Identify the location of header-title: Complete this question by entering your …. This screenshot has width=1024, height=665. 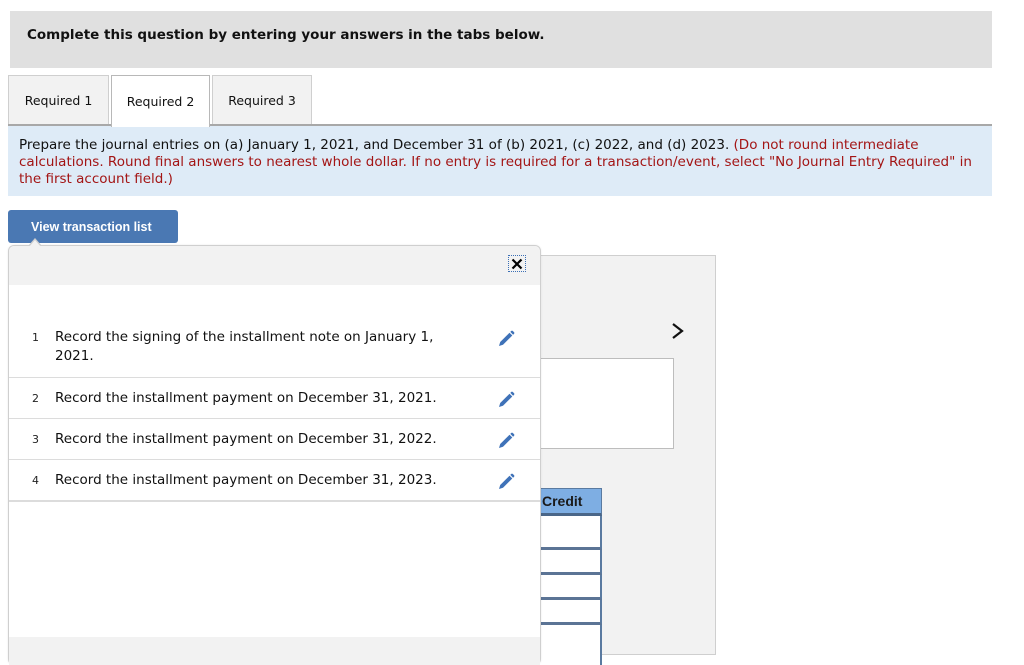
(286, 35).